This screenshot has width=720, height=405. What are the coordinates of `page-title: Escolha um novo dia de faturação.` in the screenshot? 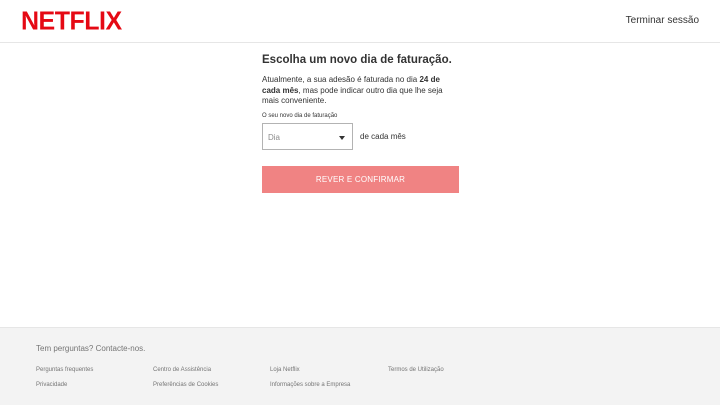 It's located at (357, 60).